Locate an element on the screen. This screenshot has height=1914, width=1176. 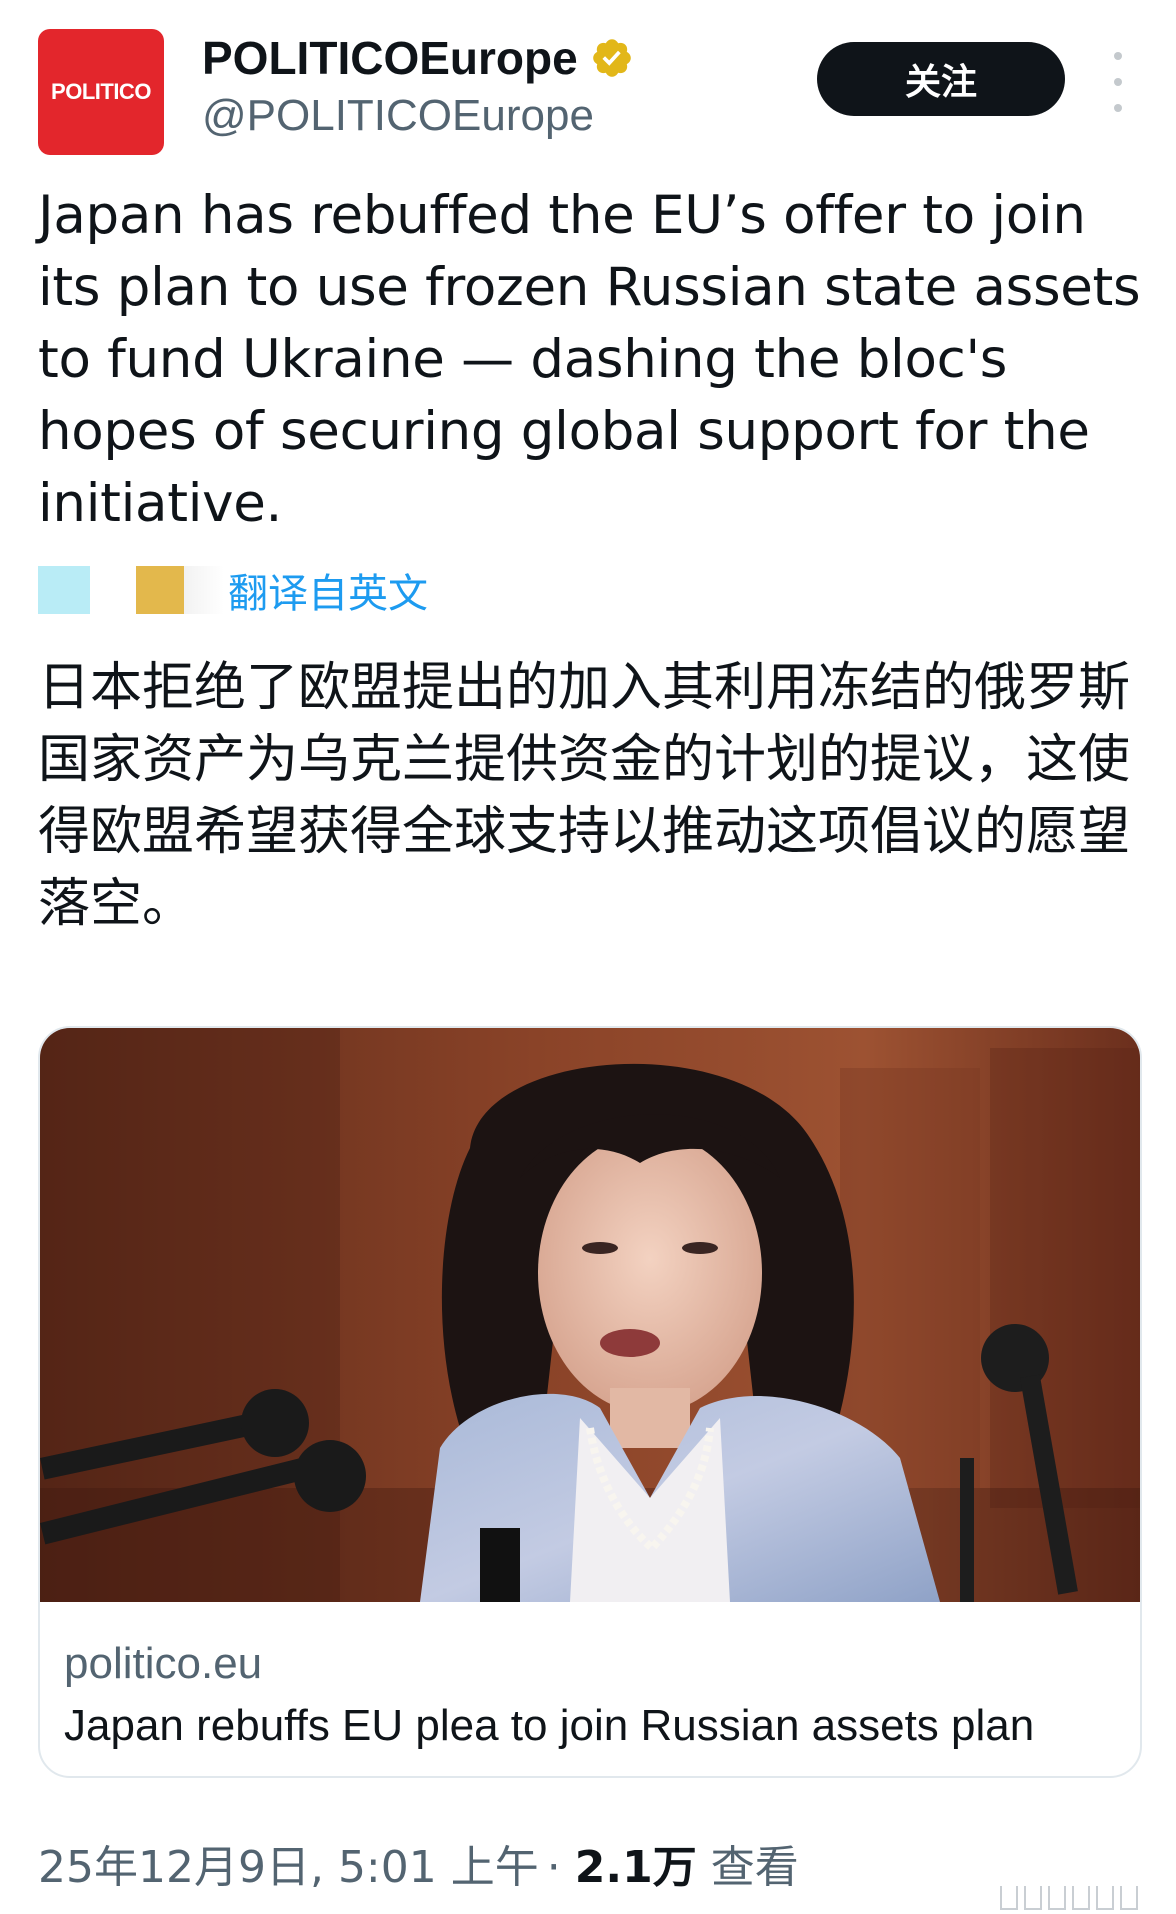
account-name-row: POLITICOEurope is located at coordinates (418, 58).